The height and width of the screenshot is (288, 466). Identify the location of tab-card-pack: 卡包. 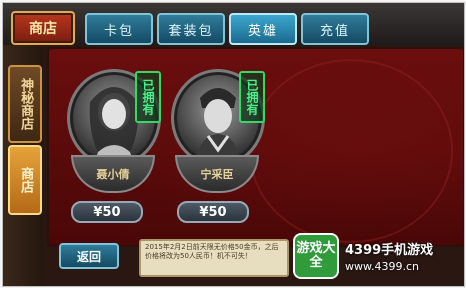
(119, 29).